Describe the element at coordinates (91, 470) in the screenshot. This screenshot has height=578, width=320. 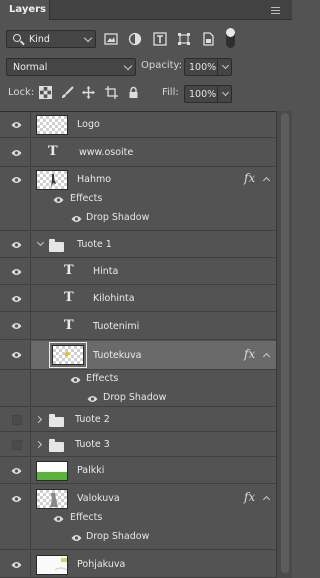
I see `layer-name: Palkki` at that location.